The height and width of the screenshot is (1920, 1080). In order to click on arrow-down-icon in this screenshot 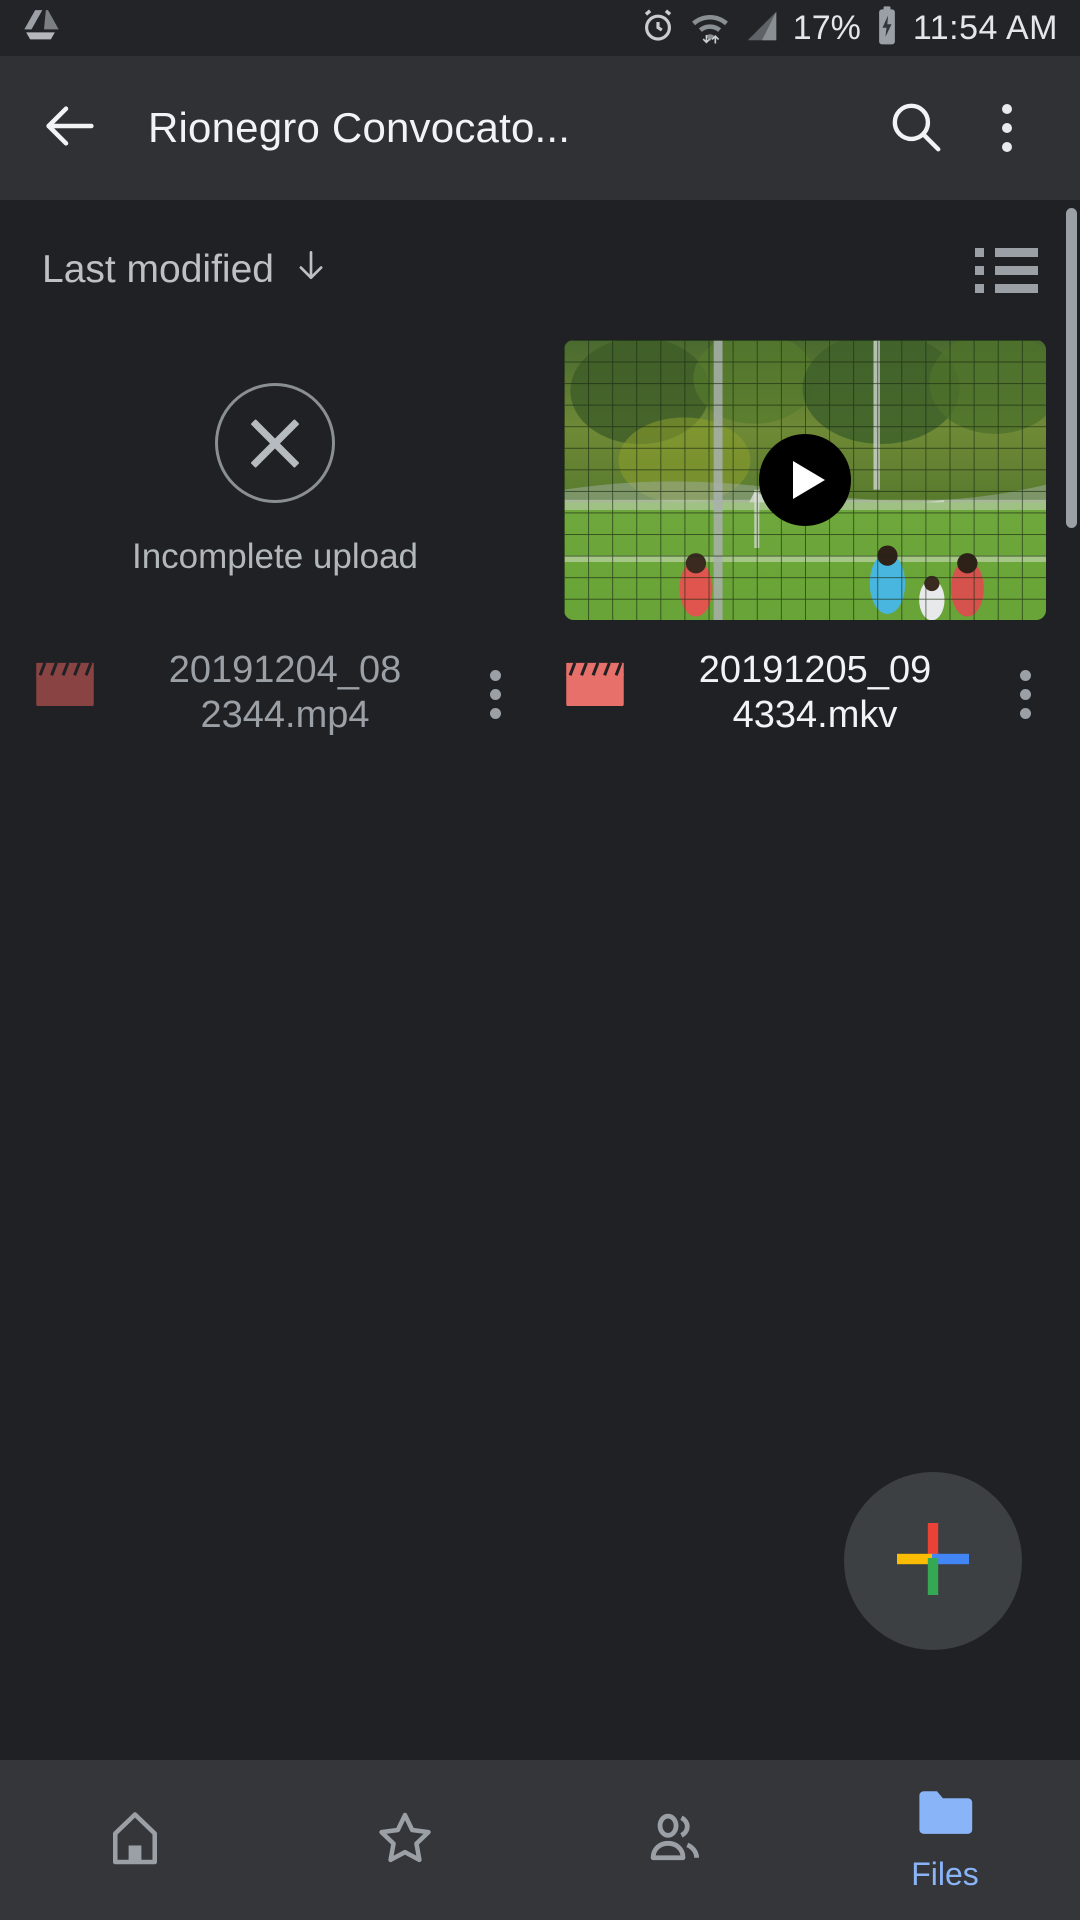, I will do `click(311, 270)`.